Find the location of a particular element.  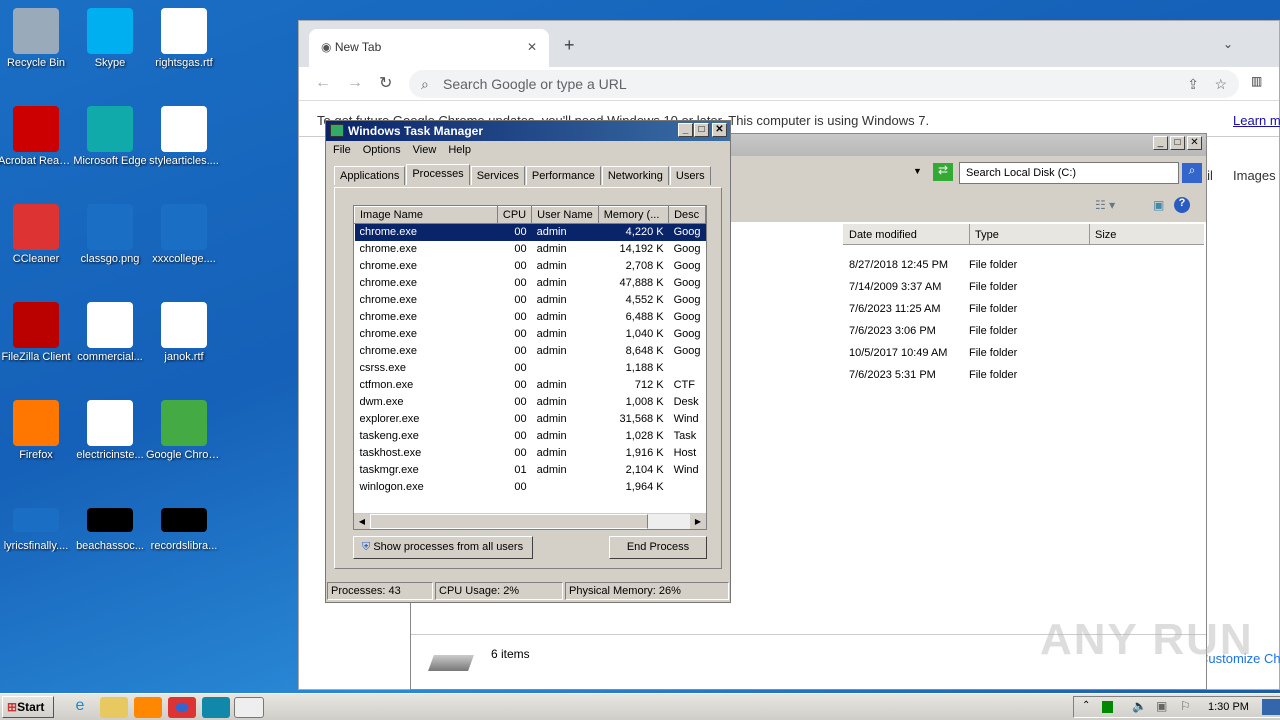

desktop-icon: Acrobat Reader DC is located at coordinates (37, 136).